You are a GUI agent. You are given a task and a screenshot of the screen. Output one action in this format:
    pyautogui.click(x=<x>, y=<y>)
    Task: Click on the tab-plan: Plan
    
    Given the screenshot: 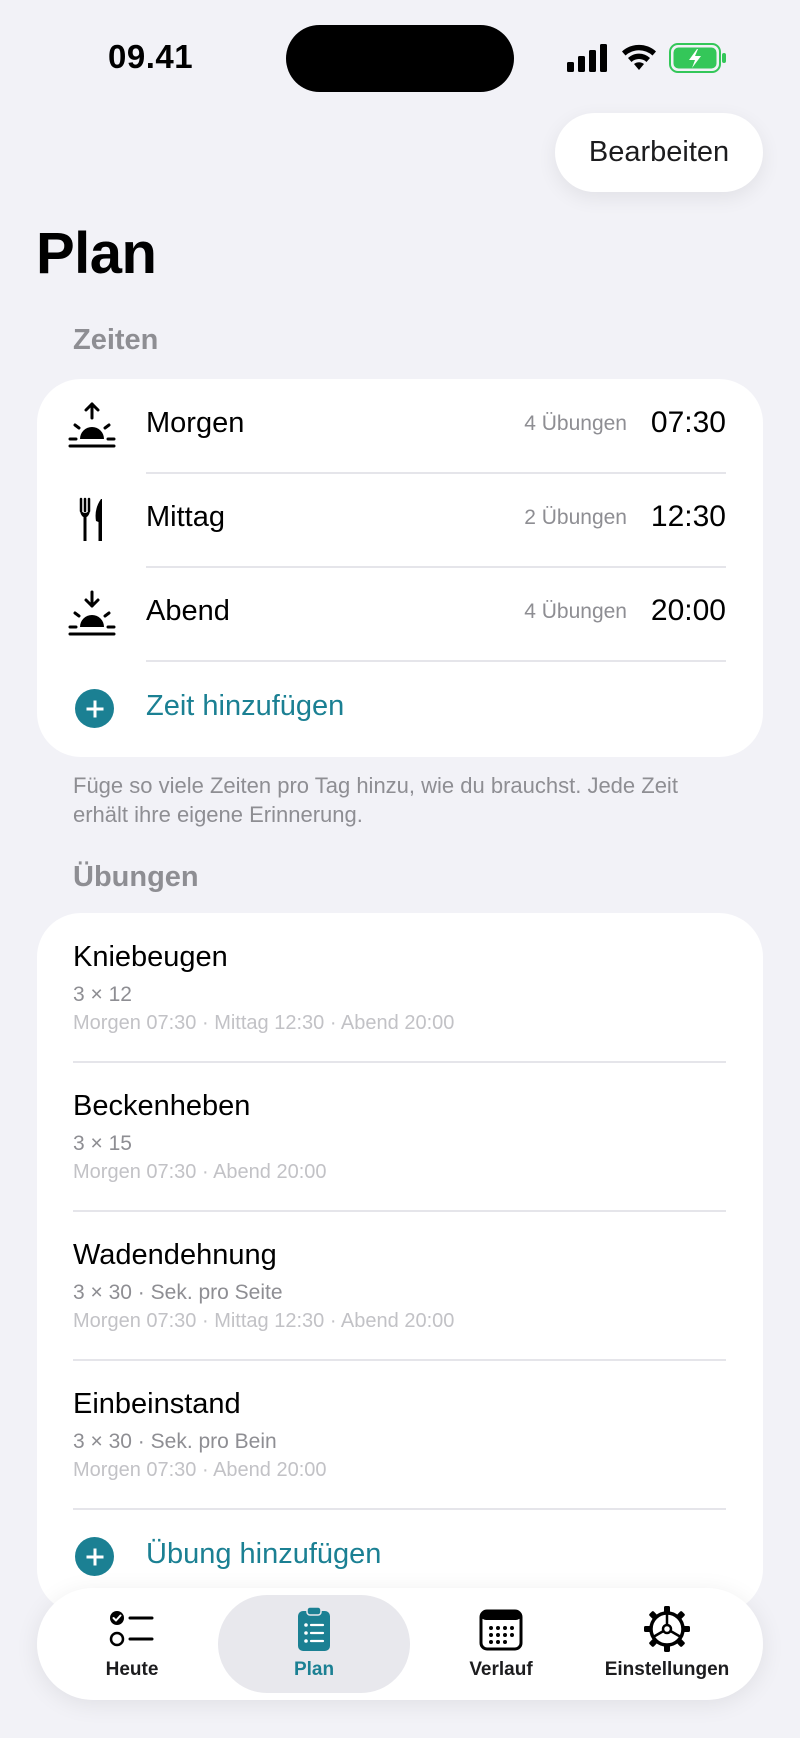 What is the action you would take?
    pyautogui.click(x=314, y=1644)
    